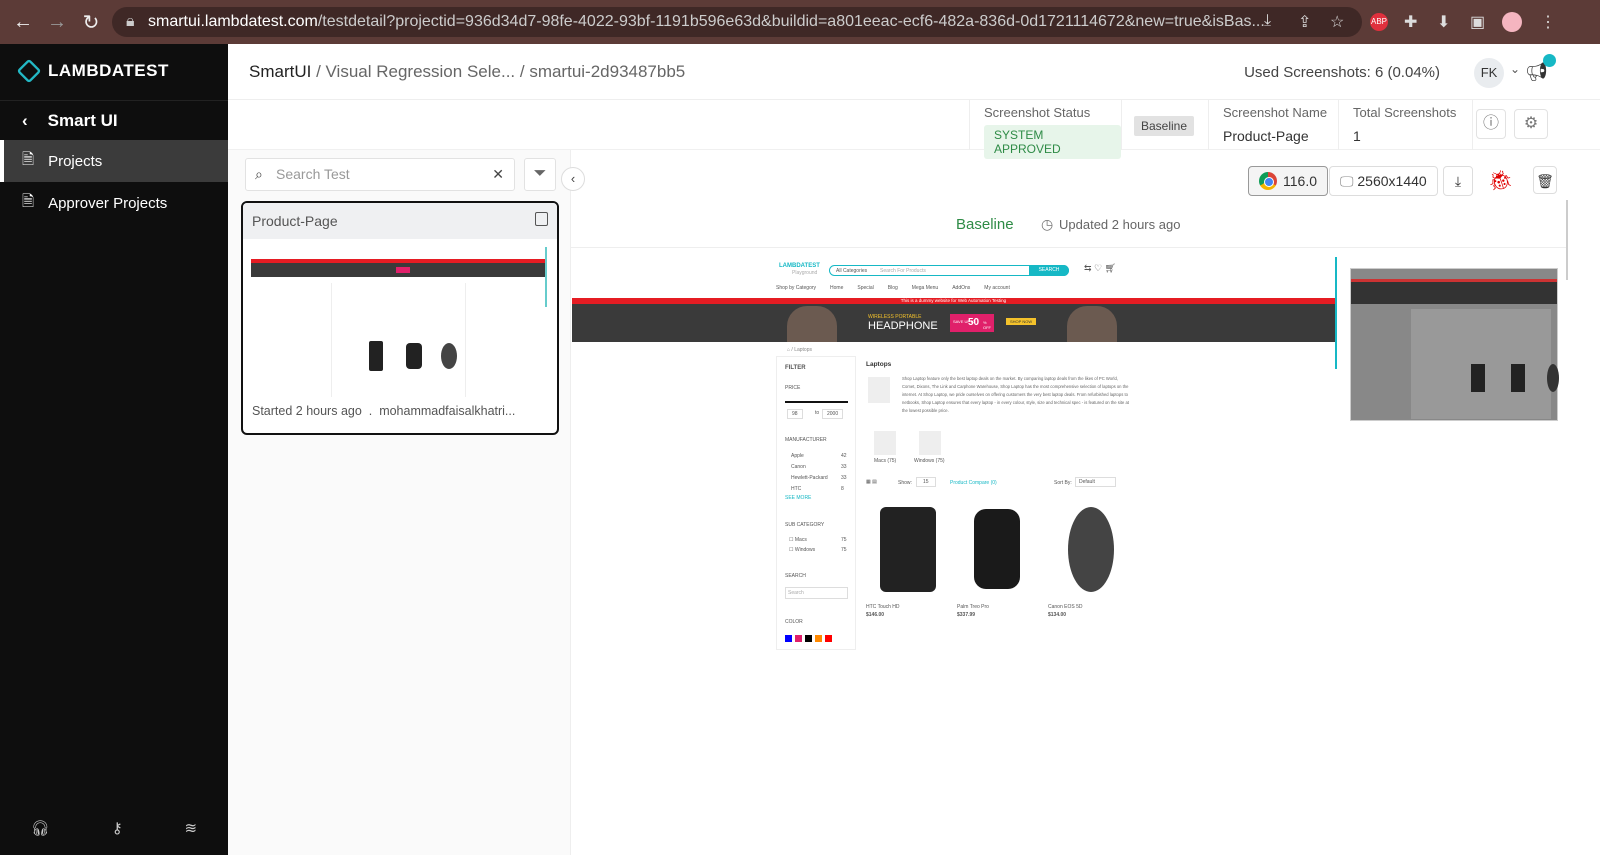  What do you see at coordinates (842, 489) in the screenshot?
I see `screenshot-content: 8` at bounding box center [842, 489].